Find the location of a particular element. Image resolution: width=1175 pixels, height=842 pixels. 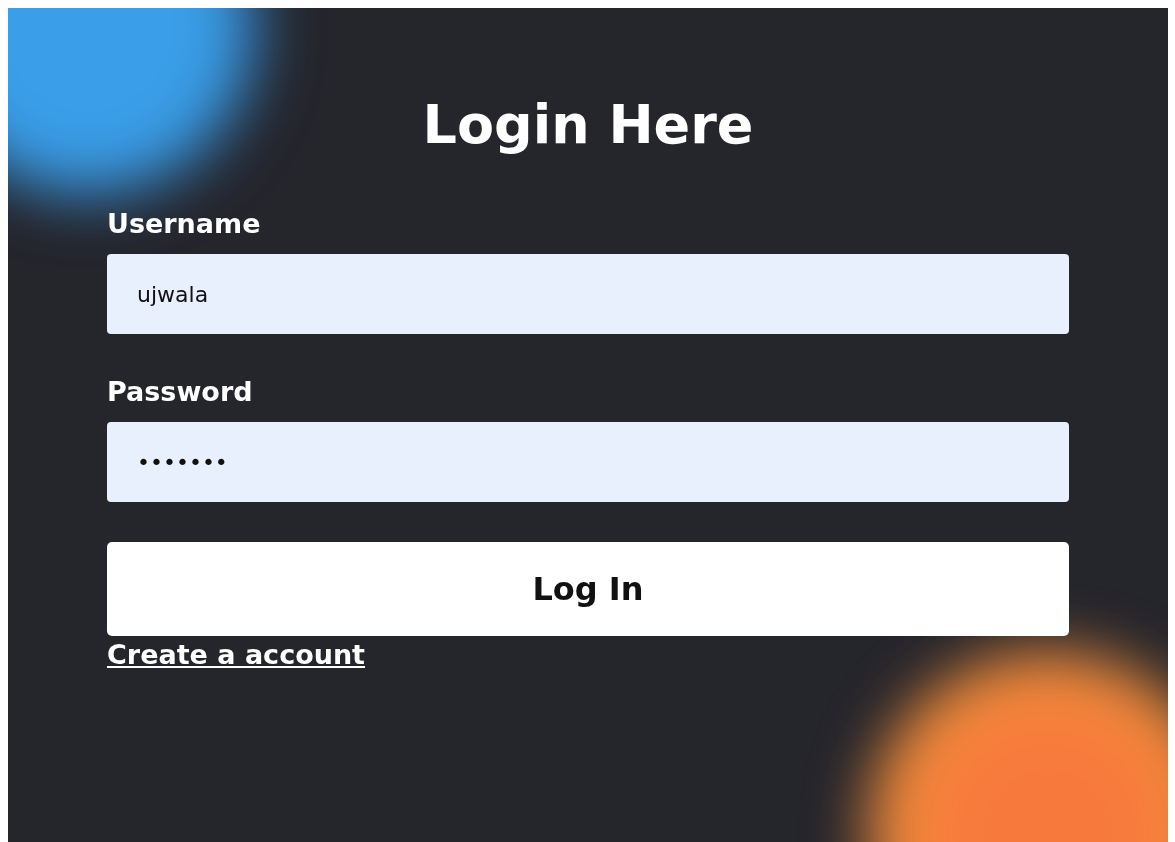

field-label: Password is located at coordinates (180, 392).